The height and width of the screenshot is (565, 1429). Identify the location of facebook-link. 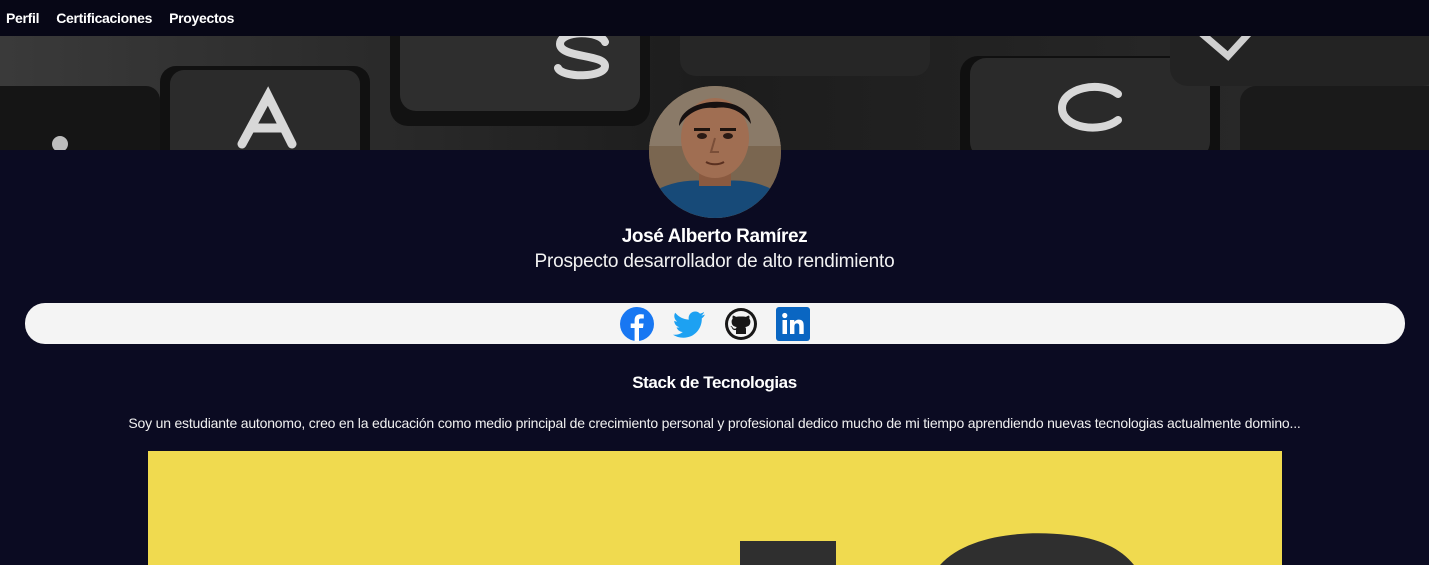
(637, 323).